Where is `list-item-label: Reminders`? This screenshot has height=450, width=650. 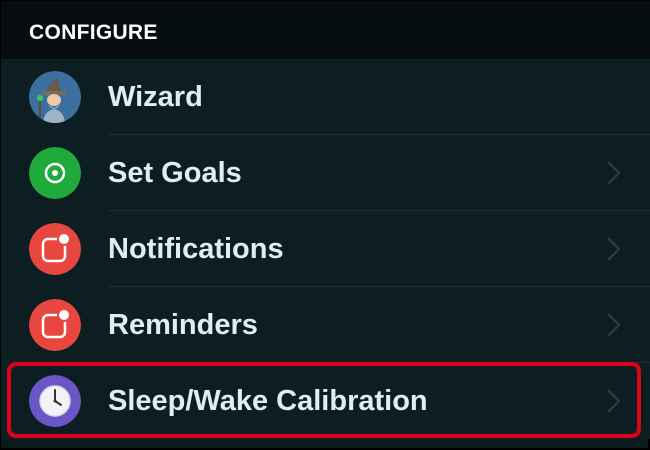 list-item-label: Reminders is located at coordinates (183, 325).